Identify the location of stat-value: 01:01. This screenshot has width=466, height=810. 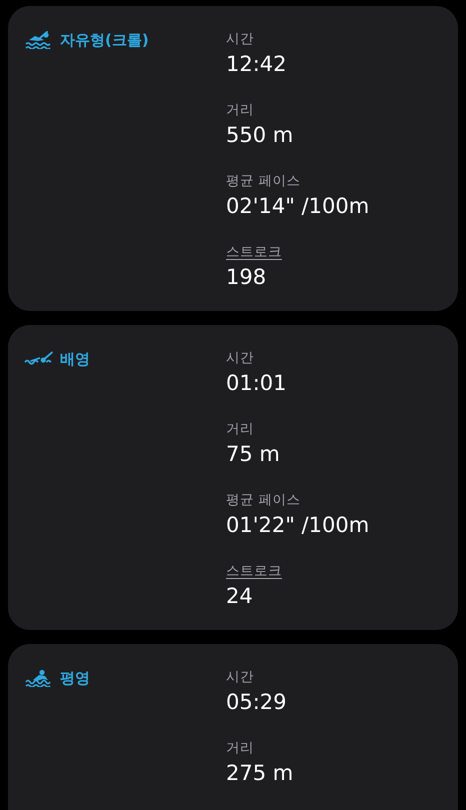
(256, 383).